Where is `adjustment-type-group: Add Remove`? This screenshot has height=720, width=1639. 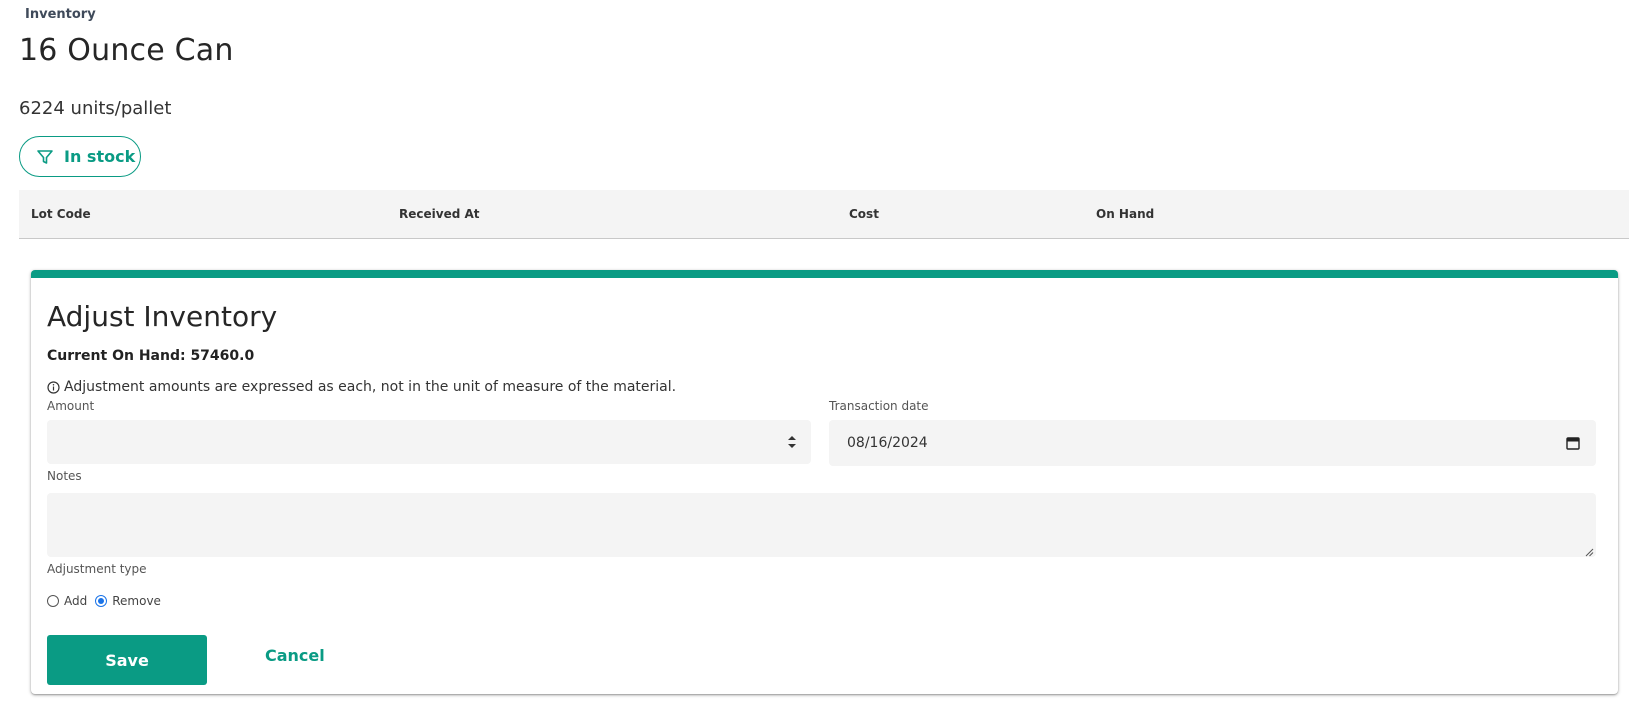
adjustment-type-group: Add Remove is located at coordinates (108, 601).